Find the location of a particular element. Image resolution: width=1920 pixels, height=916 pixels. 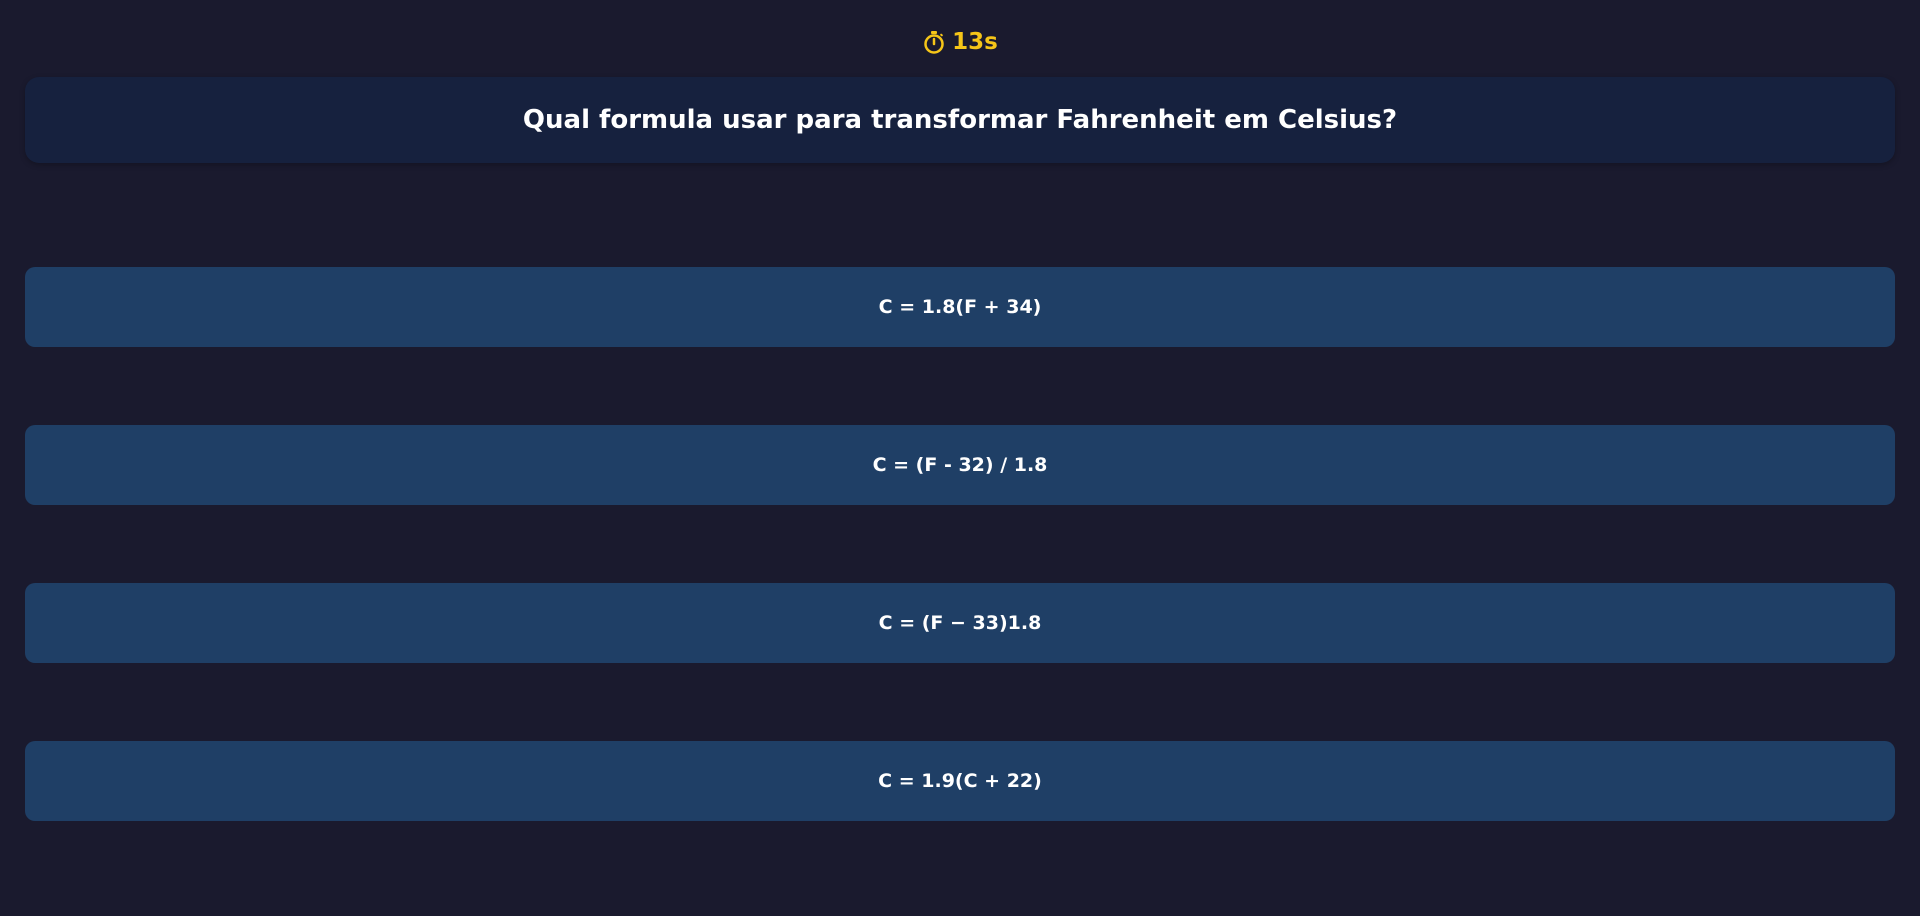

answer-option-4: C = 1.9(C + 22) is located at coordinates (960, 781).